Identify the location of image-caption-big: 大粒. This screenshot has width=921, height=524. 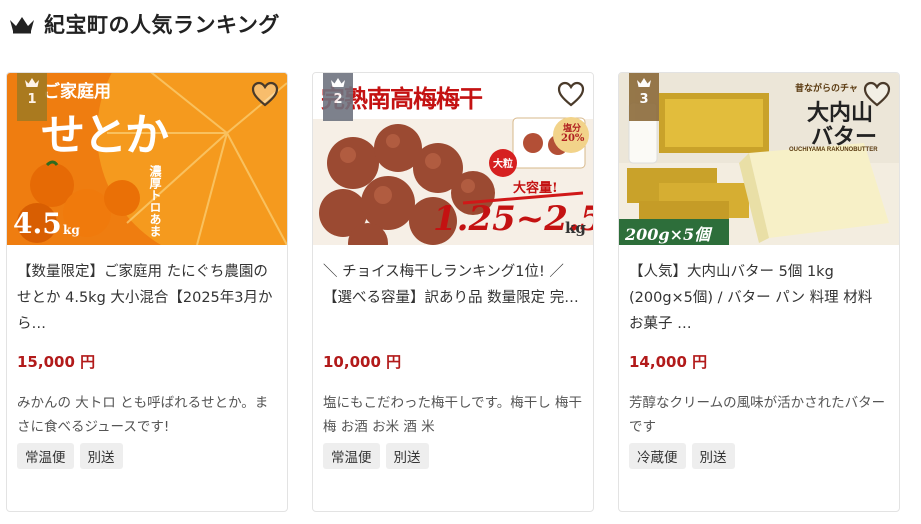
(503, 164).